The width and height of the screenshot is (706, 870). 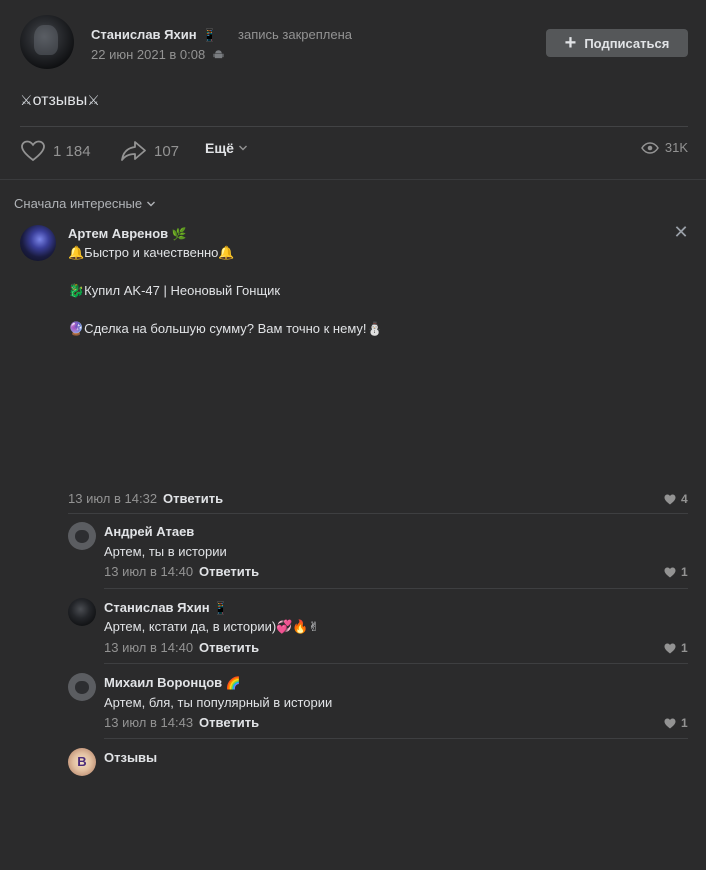 I want to click on comments-sort-label: Сначала интересные, so click(x=78, y=203).